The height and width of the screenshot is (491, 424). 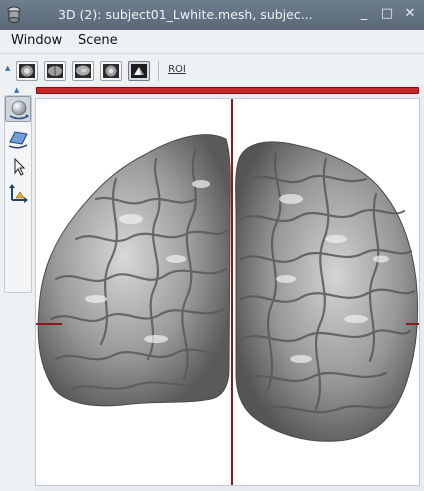 I want to click on panel-handle-icon: ▲, so click(x=16, y=90).